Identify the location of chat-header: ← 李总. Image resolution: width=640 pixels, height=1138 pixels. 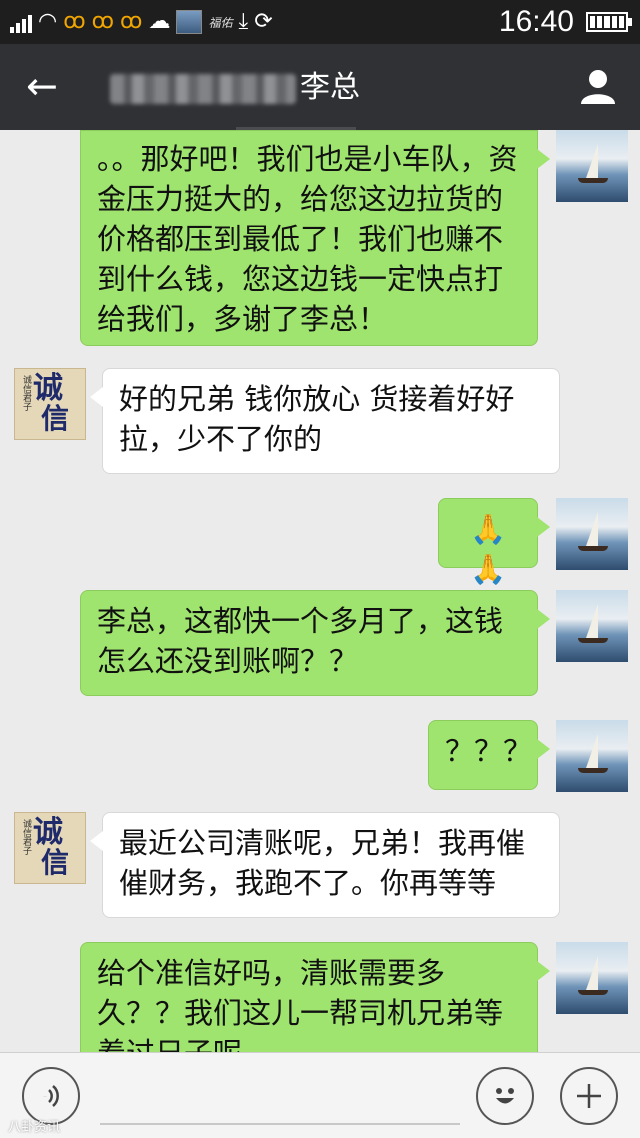
(320, 87).